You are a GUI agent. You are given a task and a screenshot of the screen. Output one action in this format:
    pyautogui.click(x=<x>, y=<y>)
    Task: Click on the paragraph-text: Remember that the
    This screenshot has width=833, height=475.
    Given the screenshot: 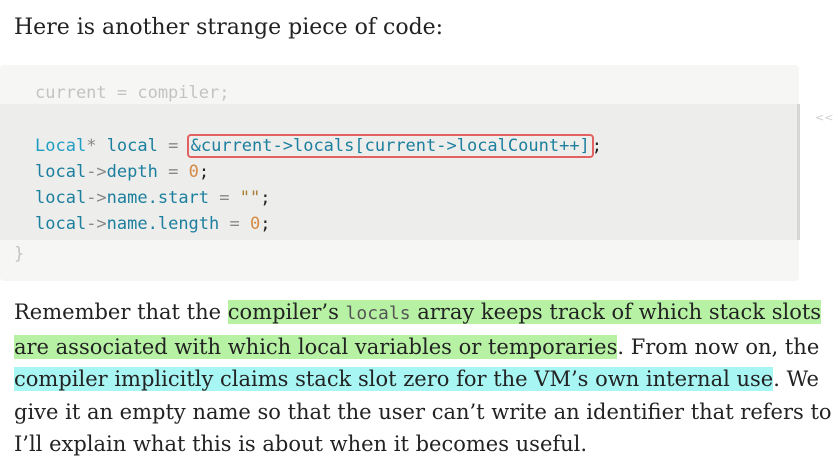 What is the action you would take?
    pyautogui.click(x=121, y=312)
    